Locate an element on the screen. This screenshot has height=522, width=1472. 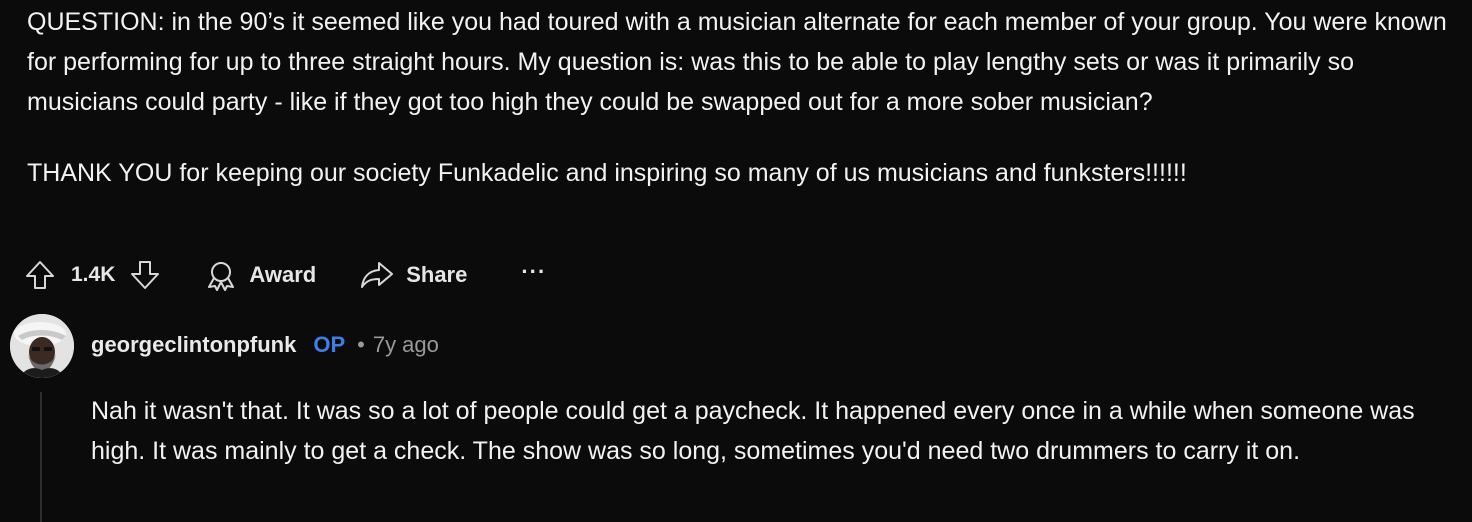
post-actions-bar: 1.4K Award Share ··· is located at coordinates (285, 275).